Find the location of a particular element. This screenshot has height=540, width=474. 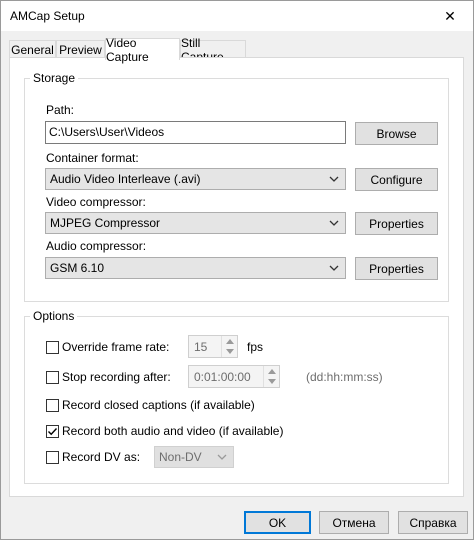

cancel-button: Отмена is located at coordinates (354, 522).